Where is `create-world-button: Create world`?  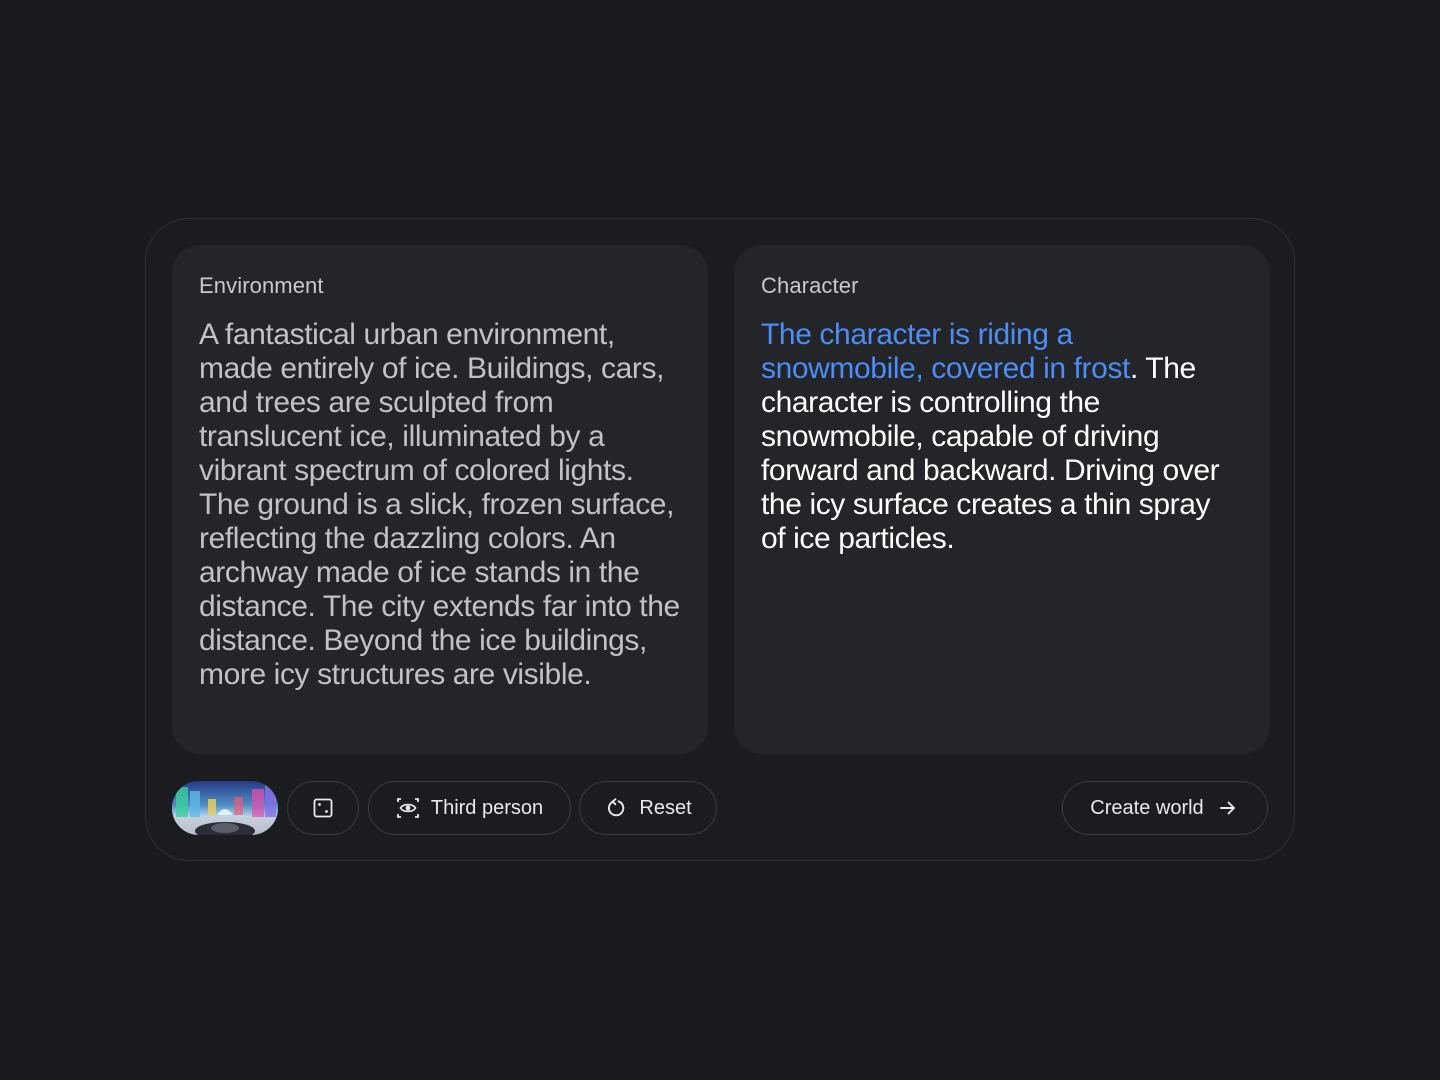
create-world-button: Create world is located at coordinates (1165, 808).